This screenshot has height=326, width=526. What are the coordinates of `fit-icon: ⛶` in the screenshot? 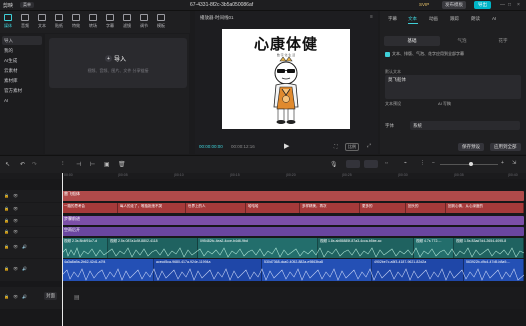 It's located at (336, 147).